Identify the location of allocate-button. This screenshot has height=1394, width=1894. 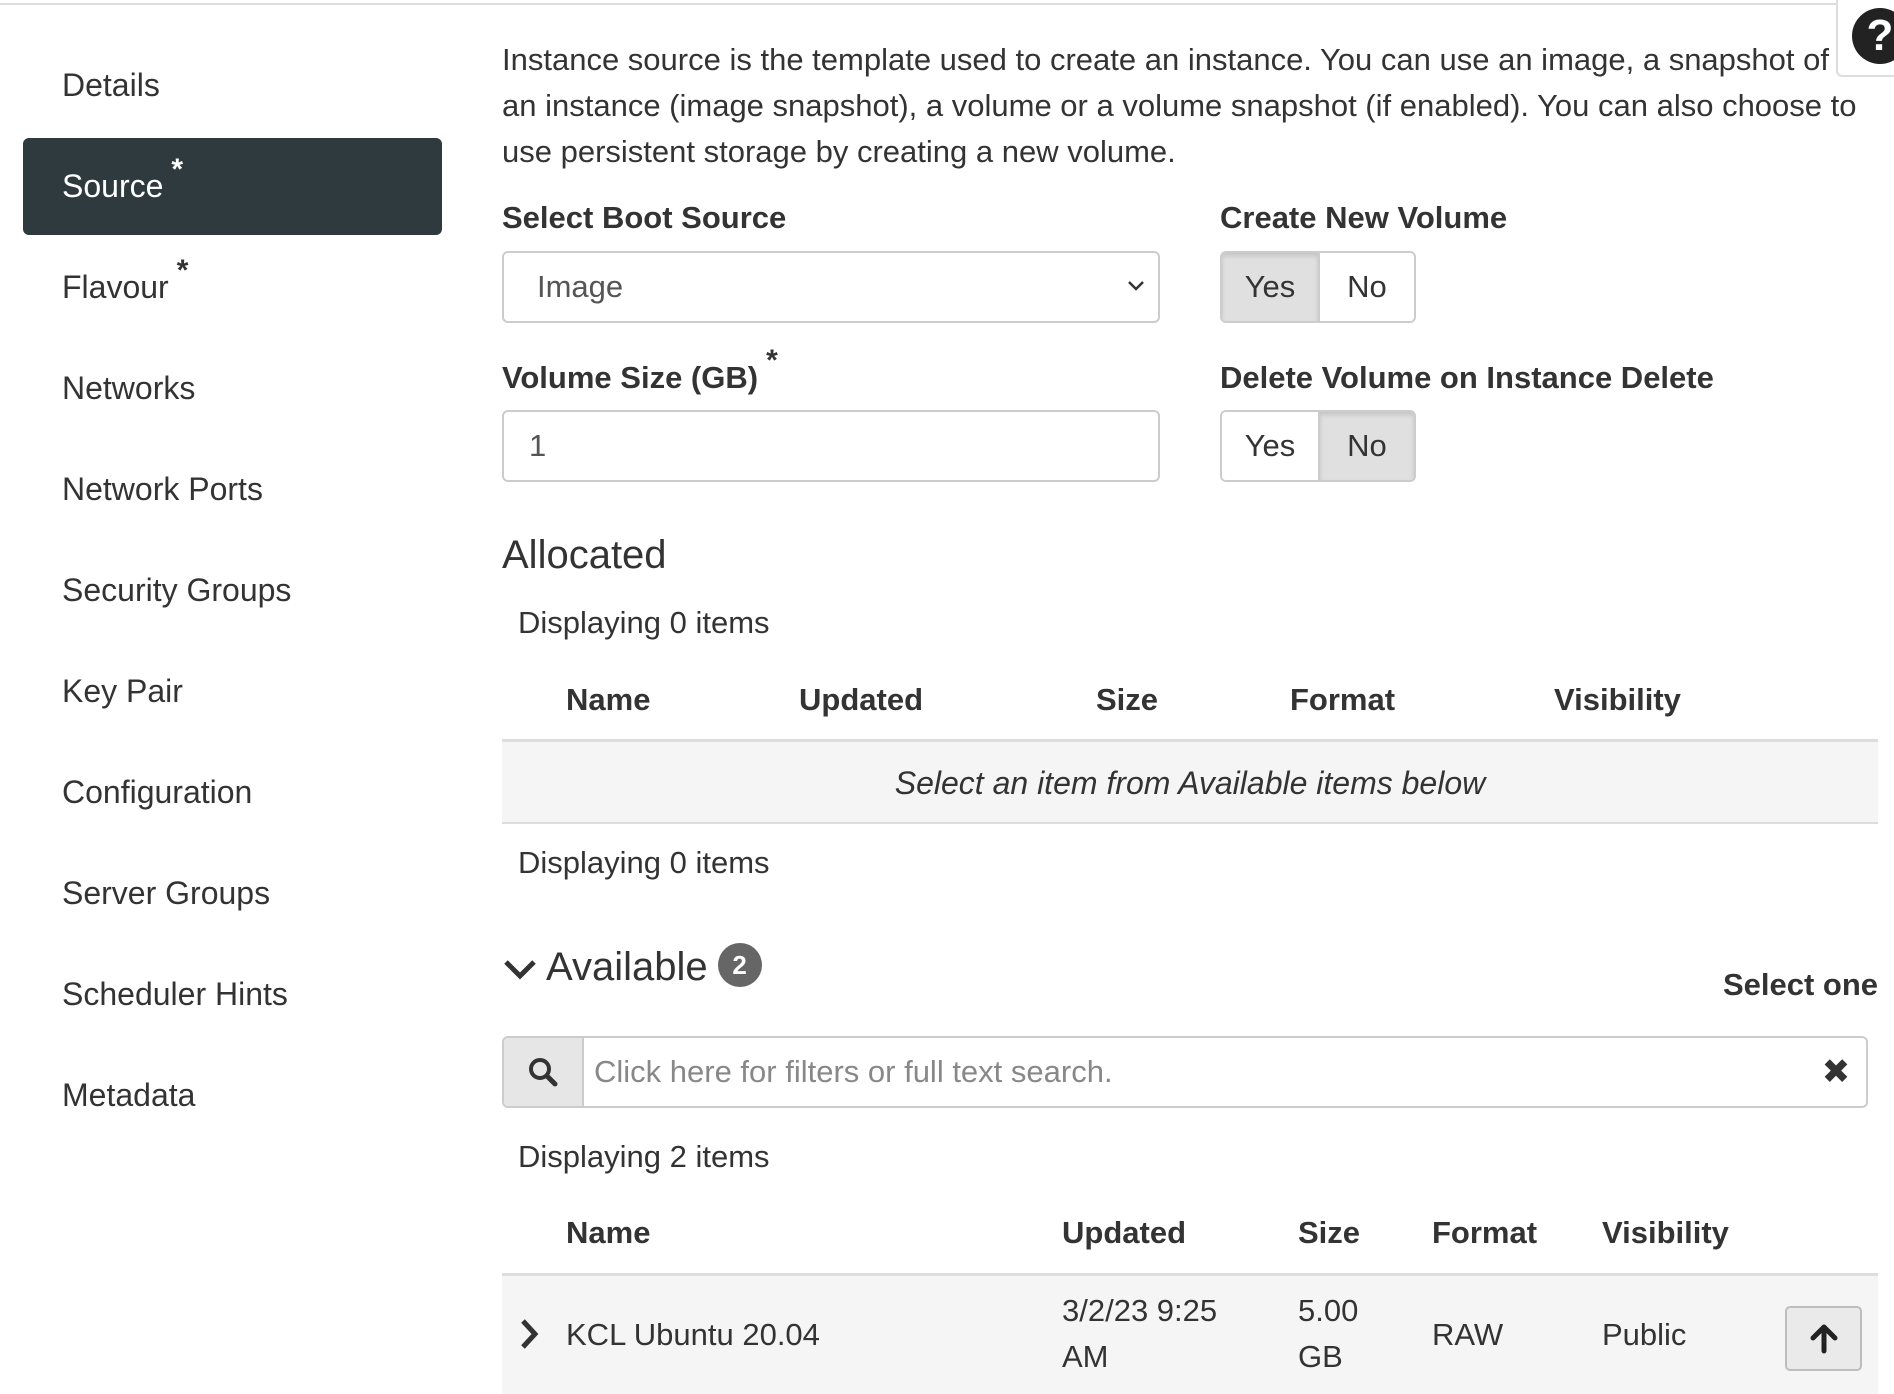
(1823, 1338).